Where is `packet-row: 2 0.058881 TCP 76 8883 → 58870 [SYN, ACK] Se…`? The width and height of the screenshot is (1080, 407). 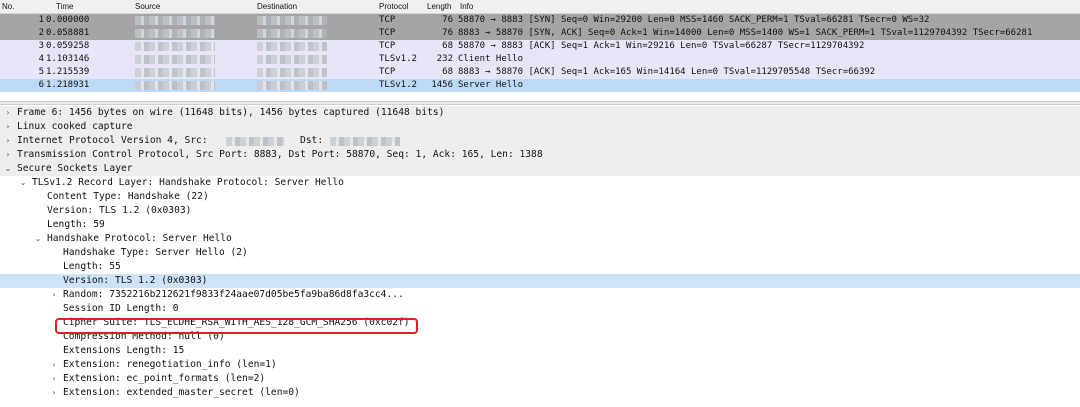
packet-row: 2 0.058881 TCP 76 8883 → 58870 [SYN, ACK] Se… is located at coordinates (540, 33).